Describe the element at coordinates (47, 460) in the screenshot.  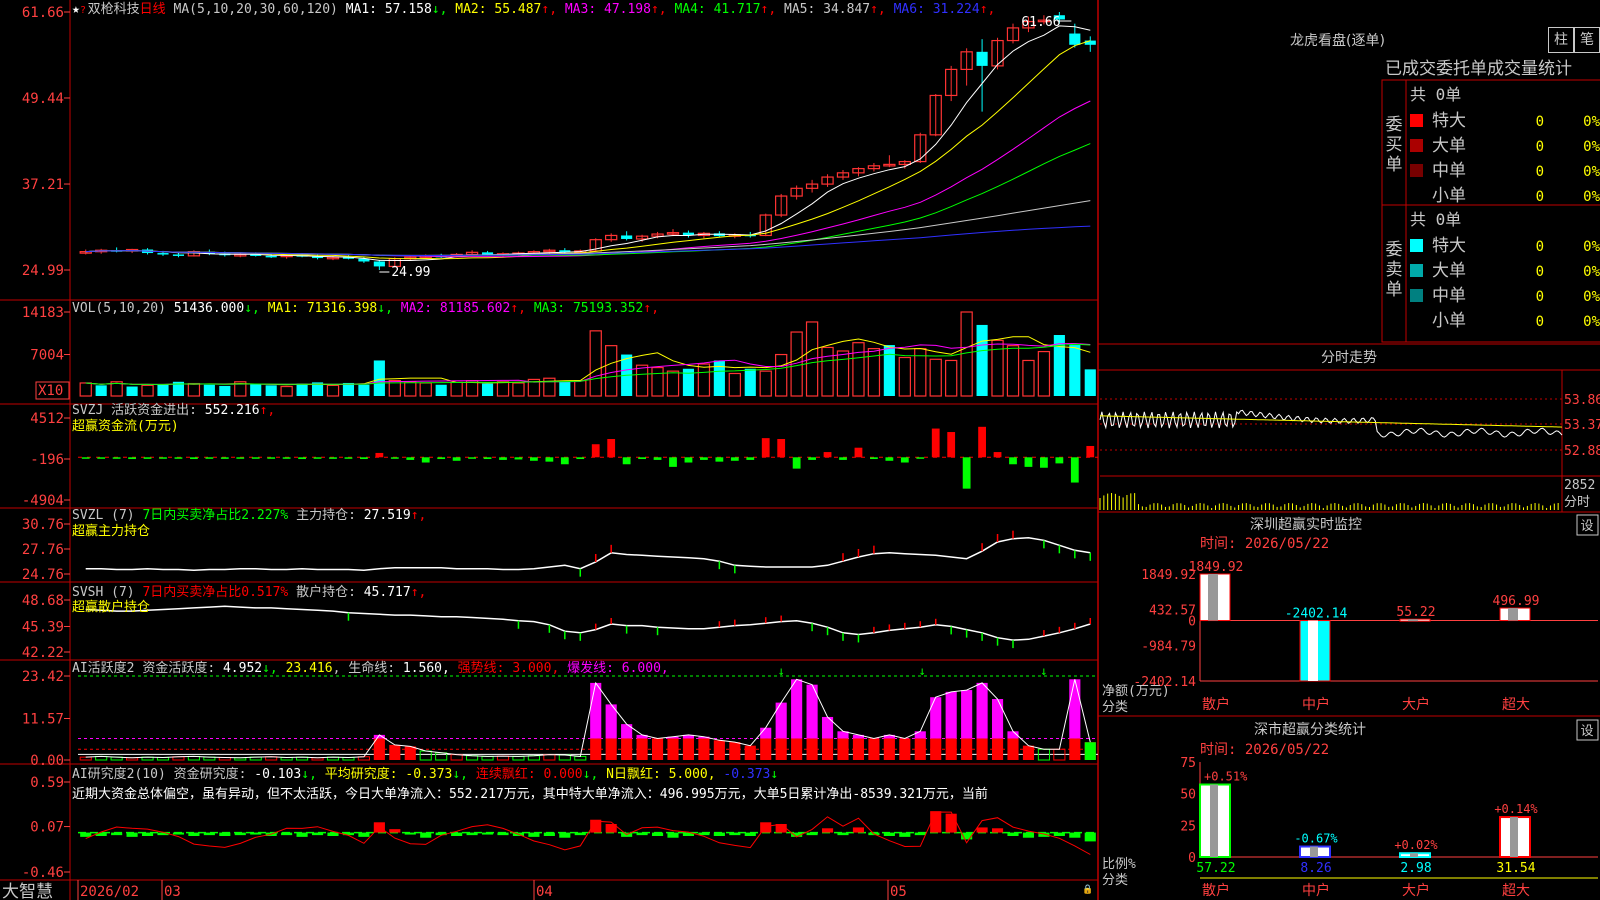
I see `svzj-y-tick: -196` at that location.